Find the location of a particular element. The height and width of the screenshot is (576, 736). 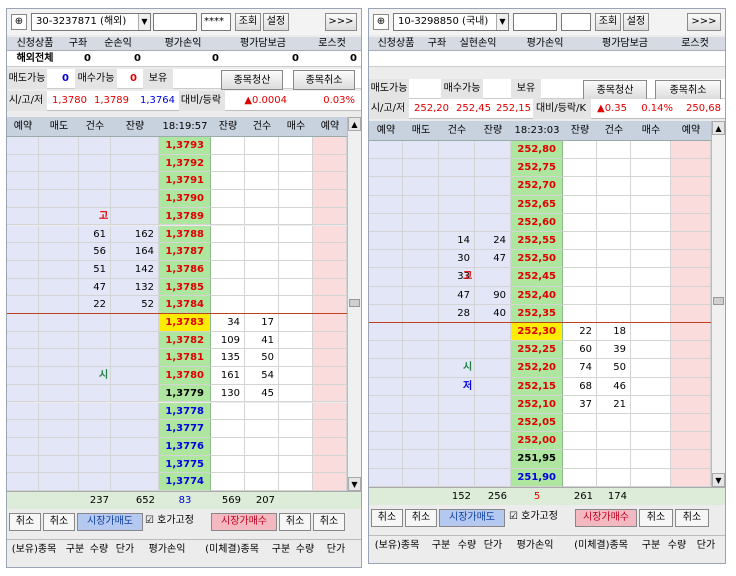

scroll-thumb is located at coordinates (354, 303).